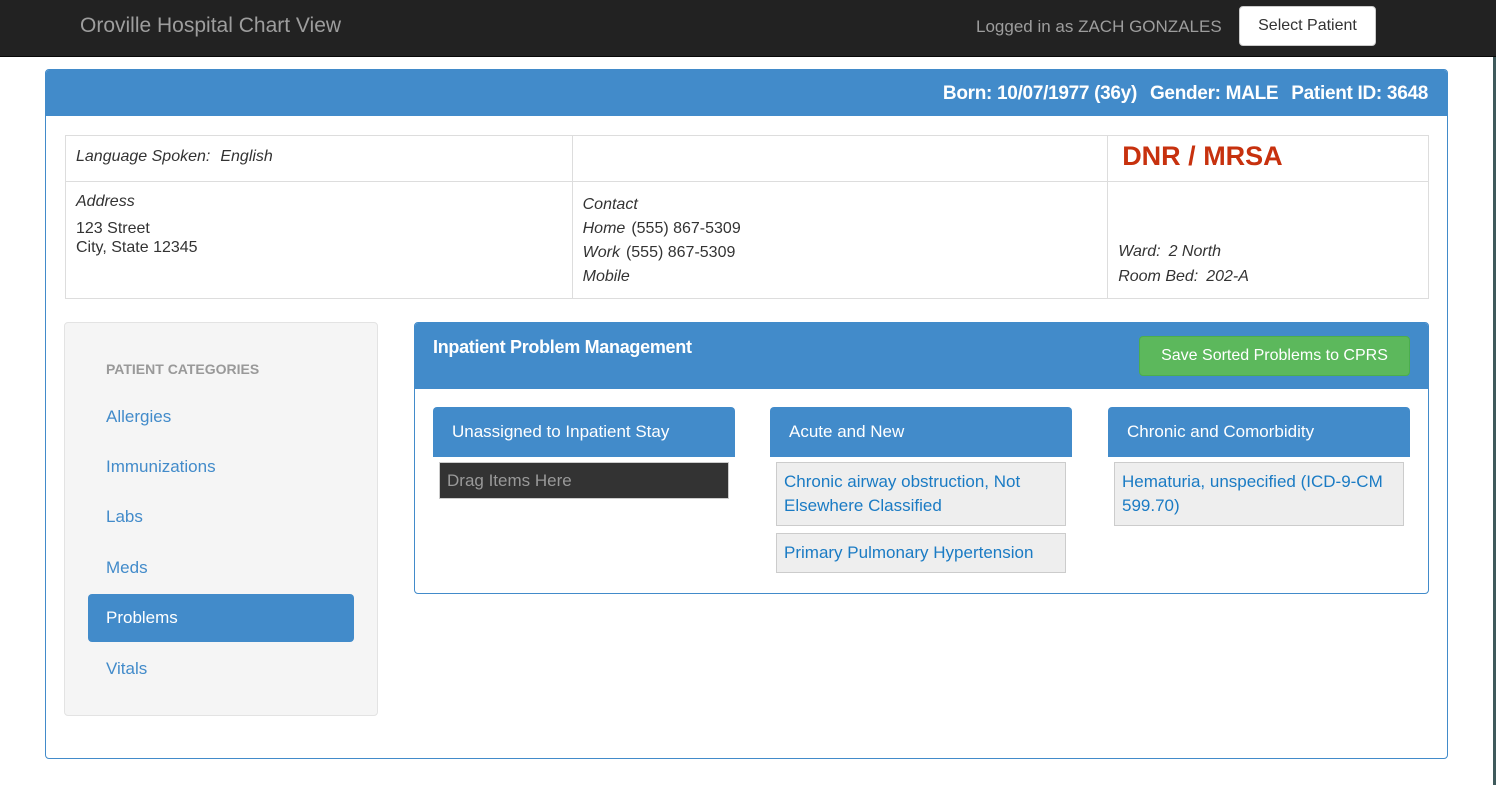 The height and width of the screenshot is (785, 1496). What do you see at coordinates (143, 156) in the screenshot?
I see `language-label: Language Spoken:` at bounding box center [143, 156].